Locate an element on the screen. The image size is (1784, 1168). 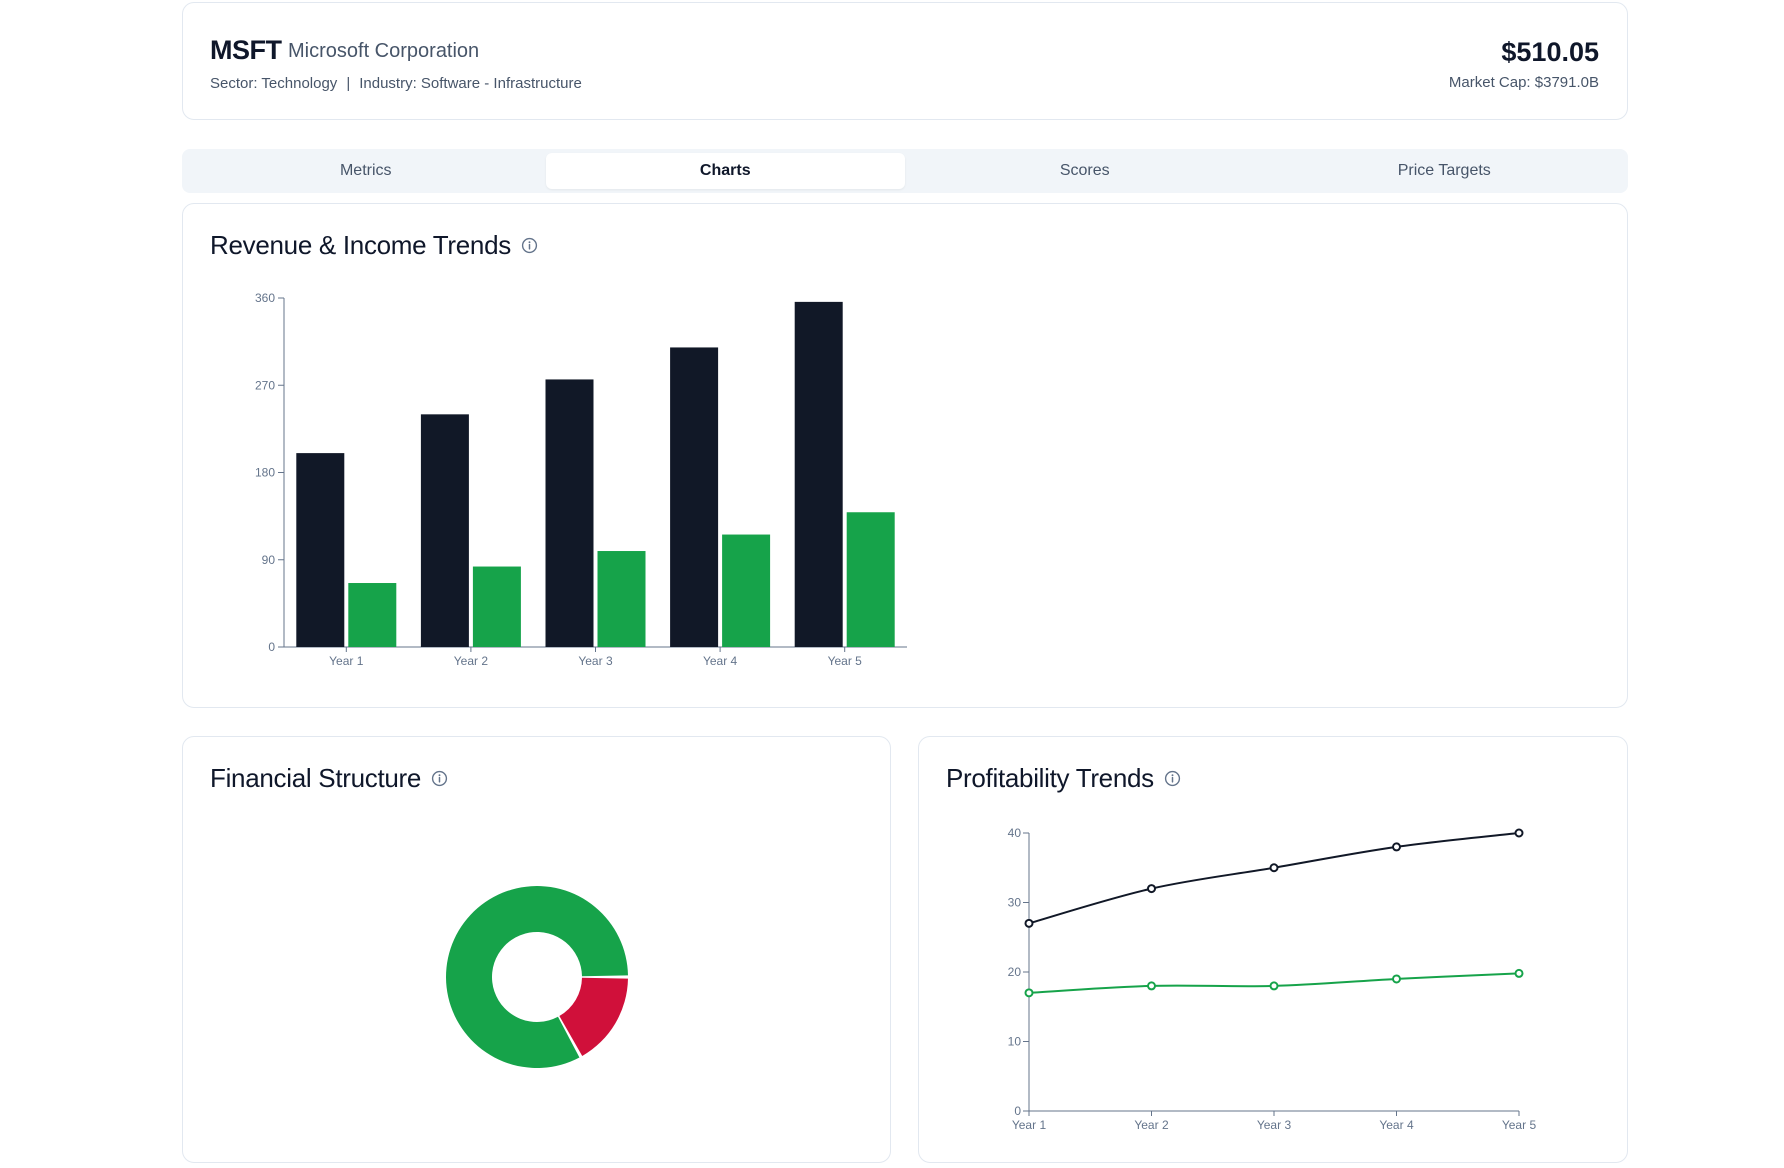
industry-label: Industry: Software - Infrastructure is located at coordinates (470, 83).